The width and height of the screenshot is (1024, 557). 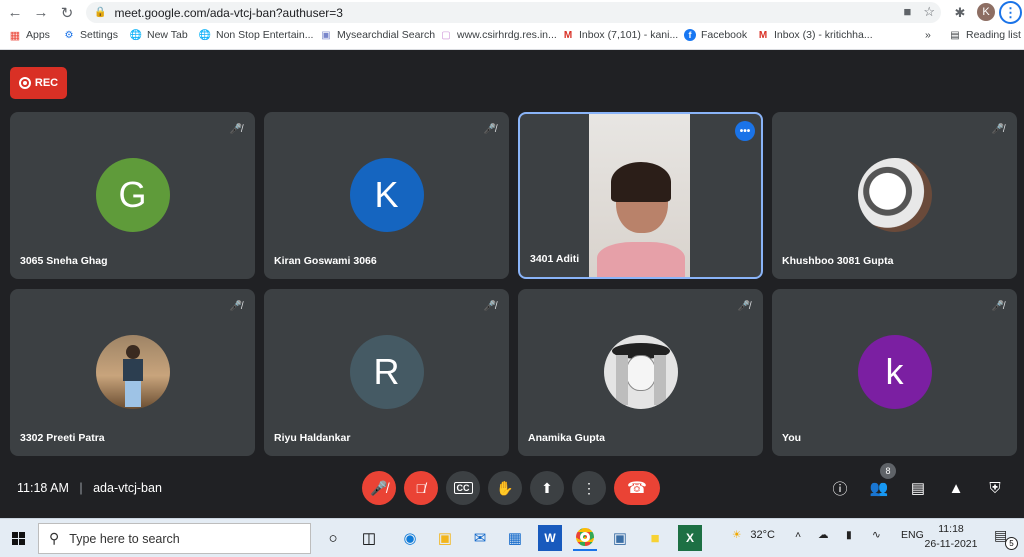 I want to click on participant-tile: 🎤̸ 3302 Preeti Patra, so click(x=132, y=372).